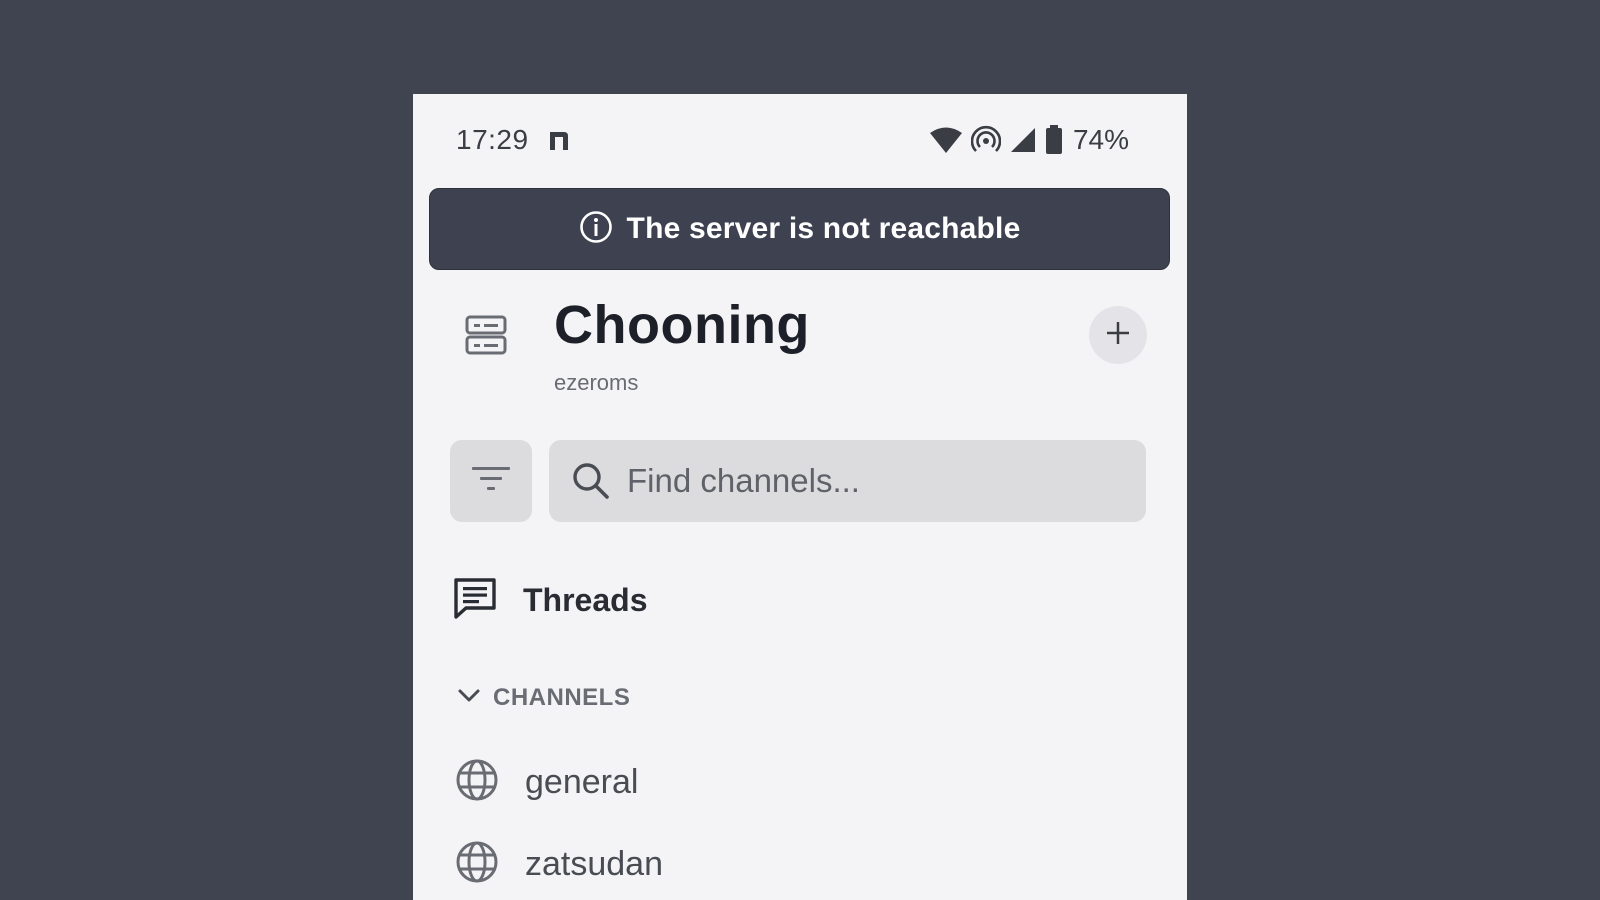 This screenshot has width=1600, height=900. What do you see at coordinates (946, 140) in the screenshot?
I see `wifi-icon` at bounding box center [946, 140].